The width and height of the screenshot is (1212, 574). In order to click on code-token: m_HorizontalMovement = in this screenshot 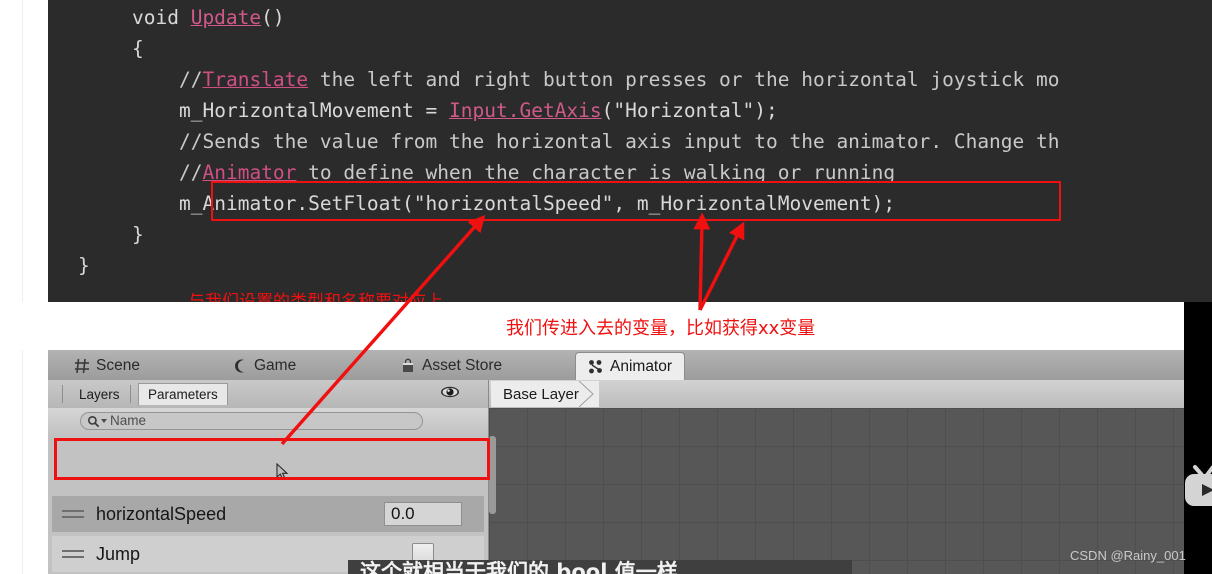, I will do `click(314, 110)`.